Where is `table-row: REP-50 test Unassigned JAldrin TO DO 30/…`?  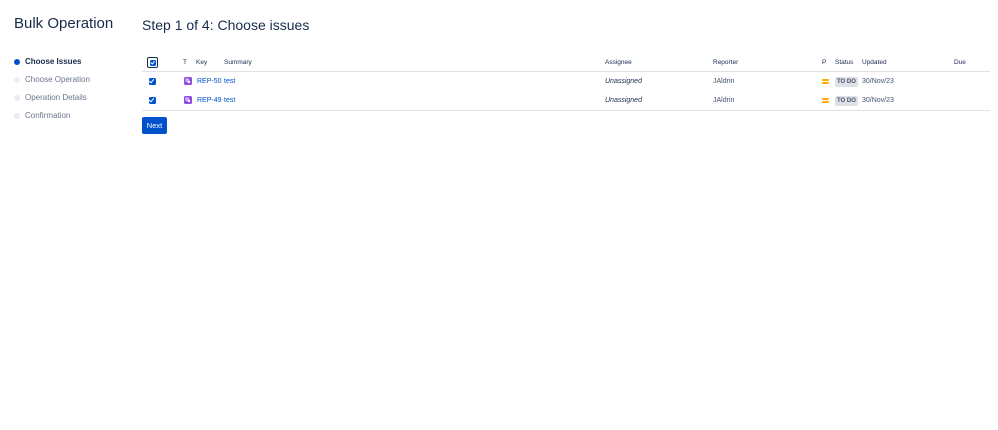 table-row: REP-50 test Unassigned JAldrin TO DO 30/… is located at coordinates (566, 81).